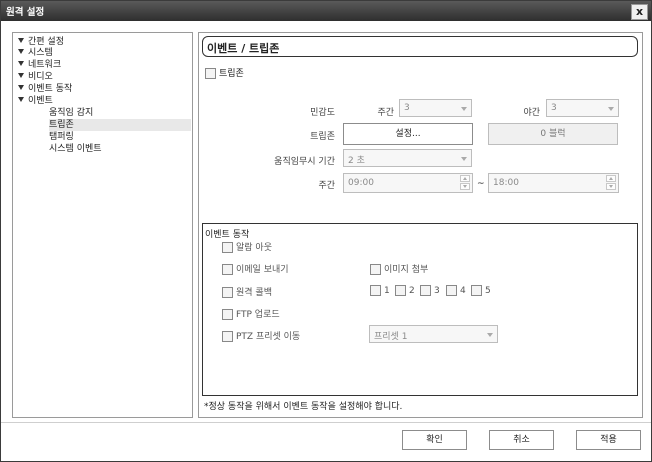 The height and width of the screenshot is (462, 652). I want to click on tree-item-video: 비디오, so click(35, 77).